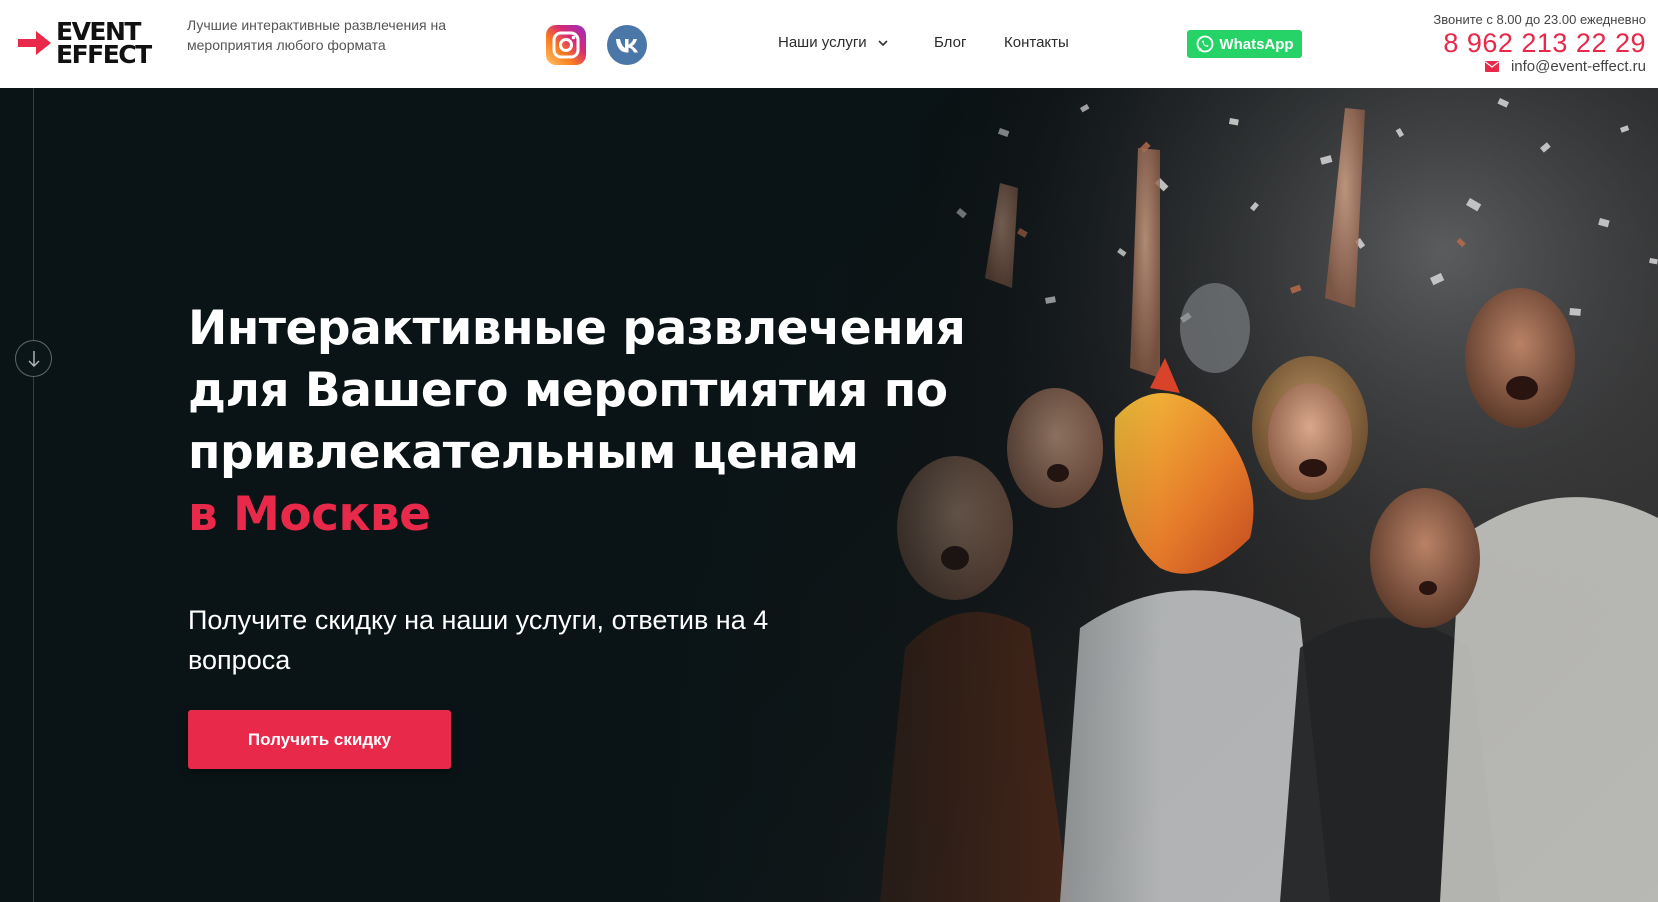  What do you see at coordinates (1256, 44) in the screenshot?
I see `whatsapp-label: WhatsApp` at bounding box center [1256, 44].